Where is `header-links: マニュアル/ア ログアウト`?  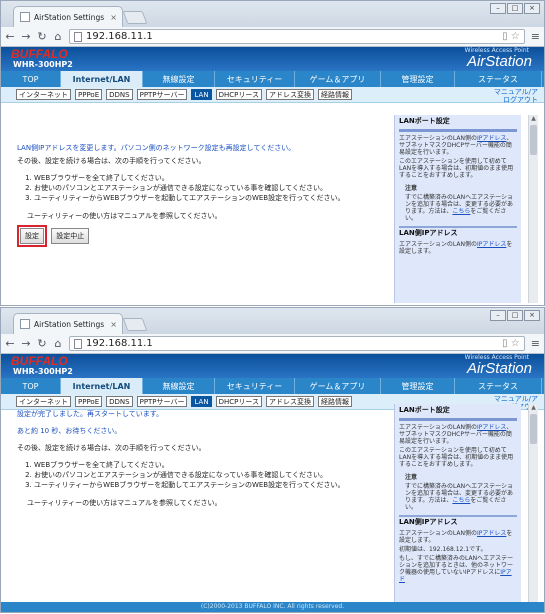 header-links: マニュアル/ア ログアウト is located at coordinates (516, 96).